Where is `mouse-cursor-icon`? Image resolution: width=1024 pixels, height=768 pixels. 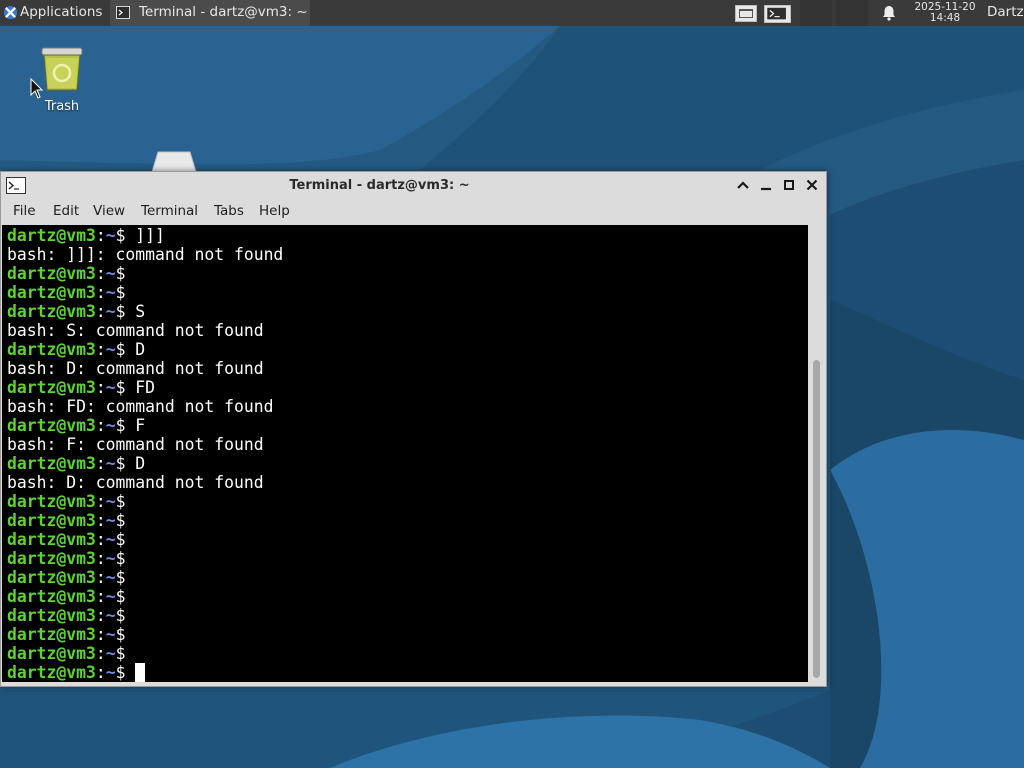
mouse-cursor-icon is located at coordinates (37, 88).